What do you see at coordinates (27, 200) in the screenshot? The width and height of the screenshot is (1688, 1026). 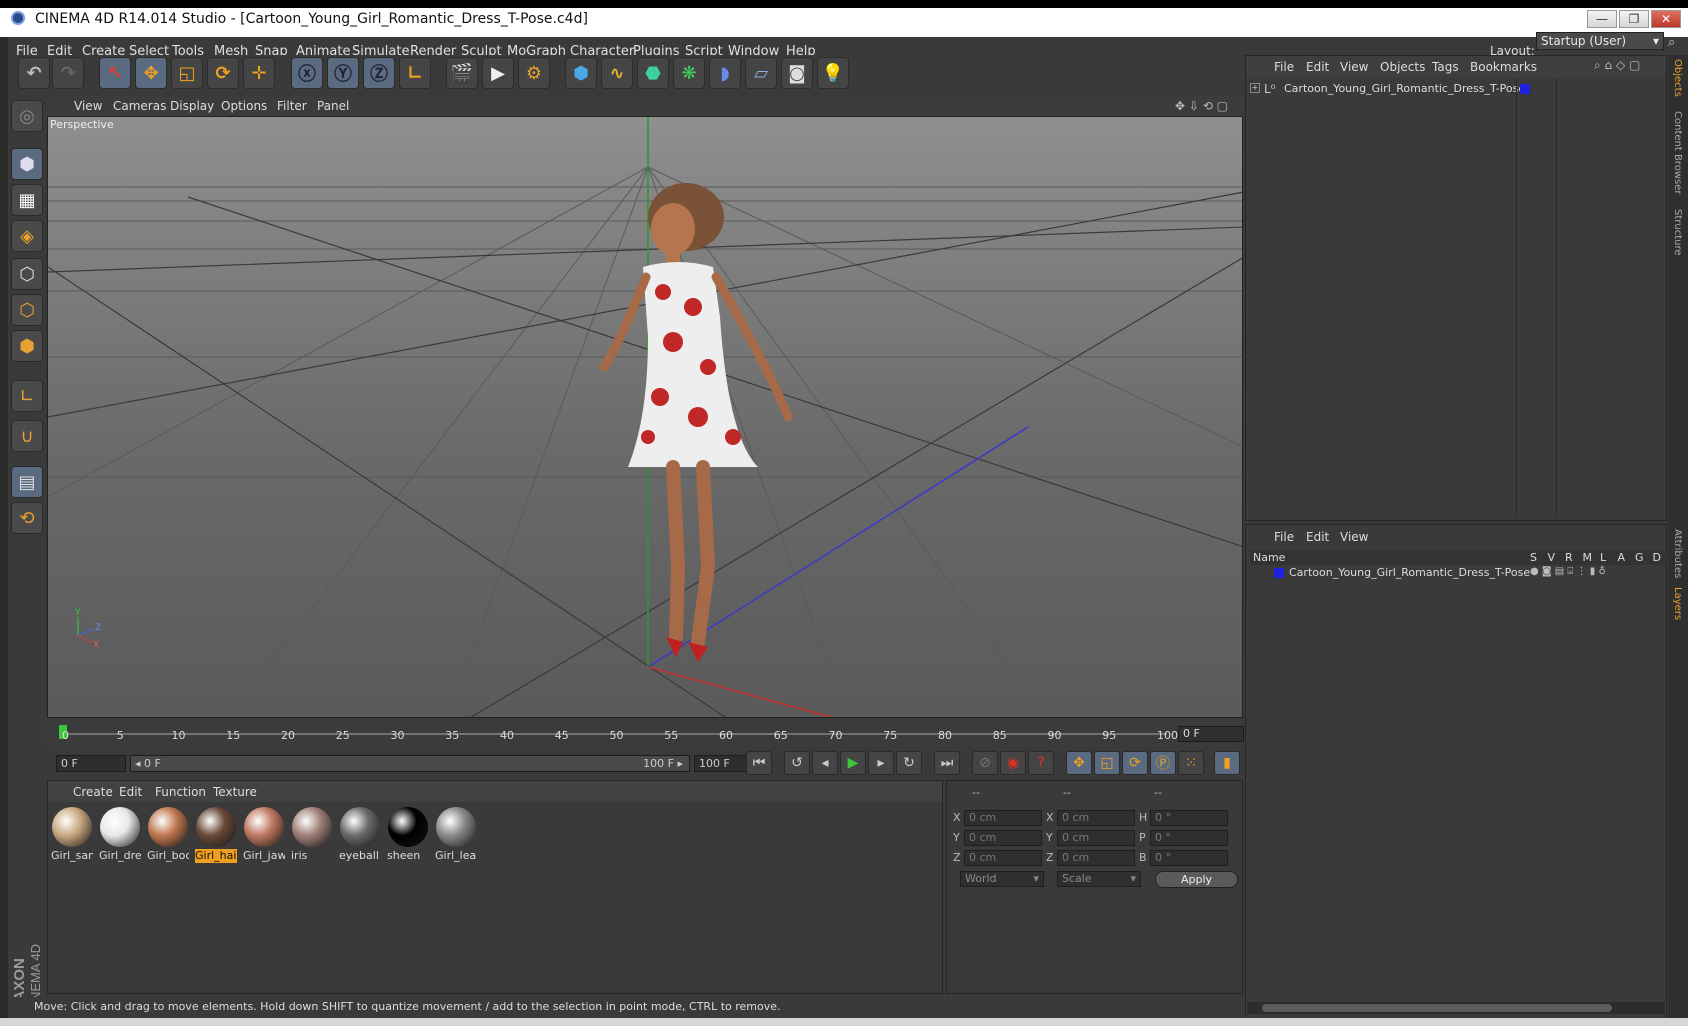 I see `texture-mode-icon: ▦` at bounding box center [27, 200].